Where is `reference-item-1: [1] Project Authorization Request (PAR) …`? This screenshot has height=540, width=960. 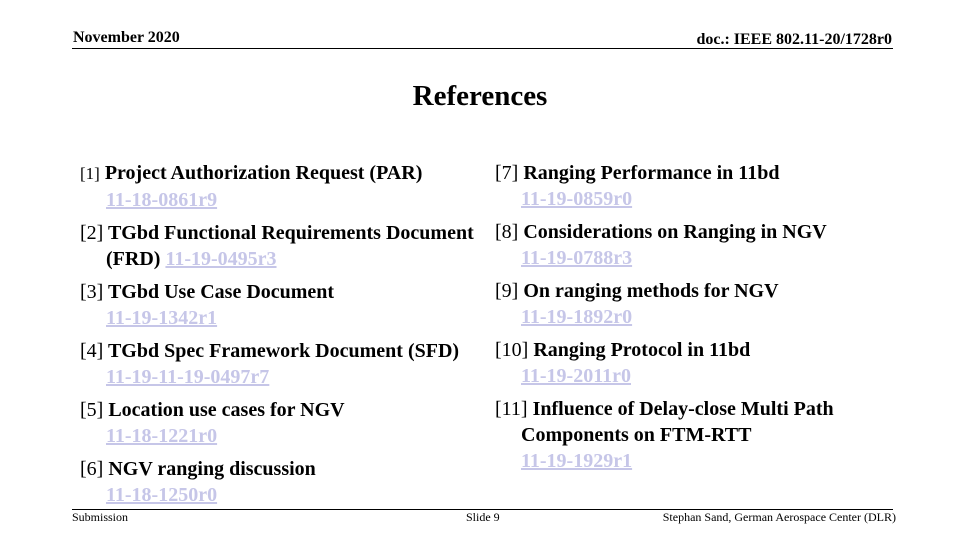
reference-item-1: [1] Project Authorization Request (PAR) … is located at coordinates (280, 186).